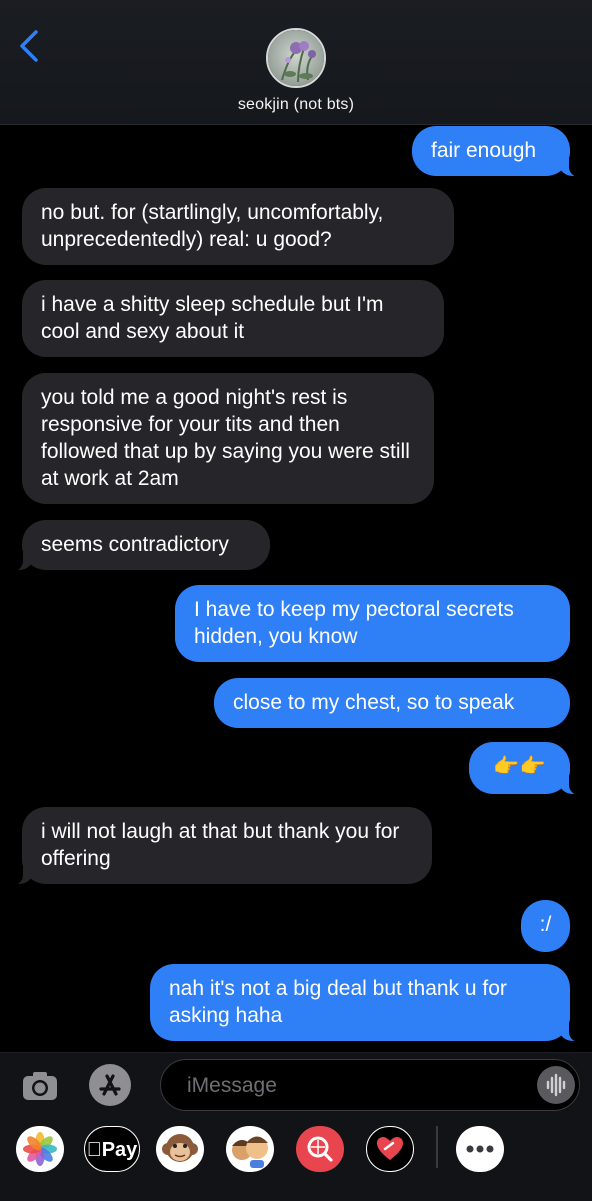 The height and width of the screenshot is (1201, 592). Describe the element at coordinates (110, 1085) in the screenshot. I see `app-store-icon` at that location.